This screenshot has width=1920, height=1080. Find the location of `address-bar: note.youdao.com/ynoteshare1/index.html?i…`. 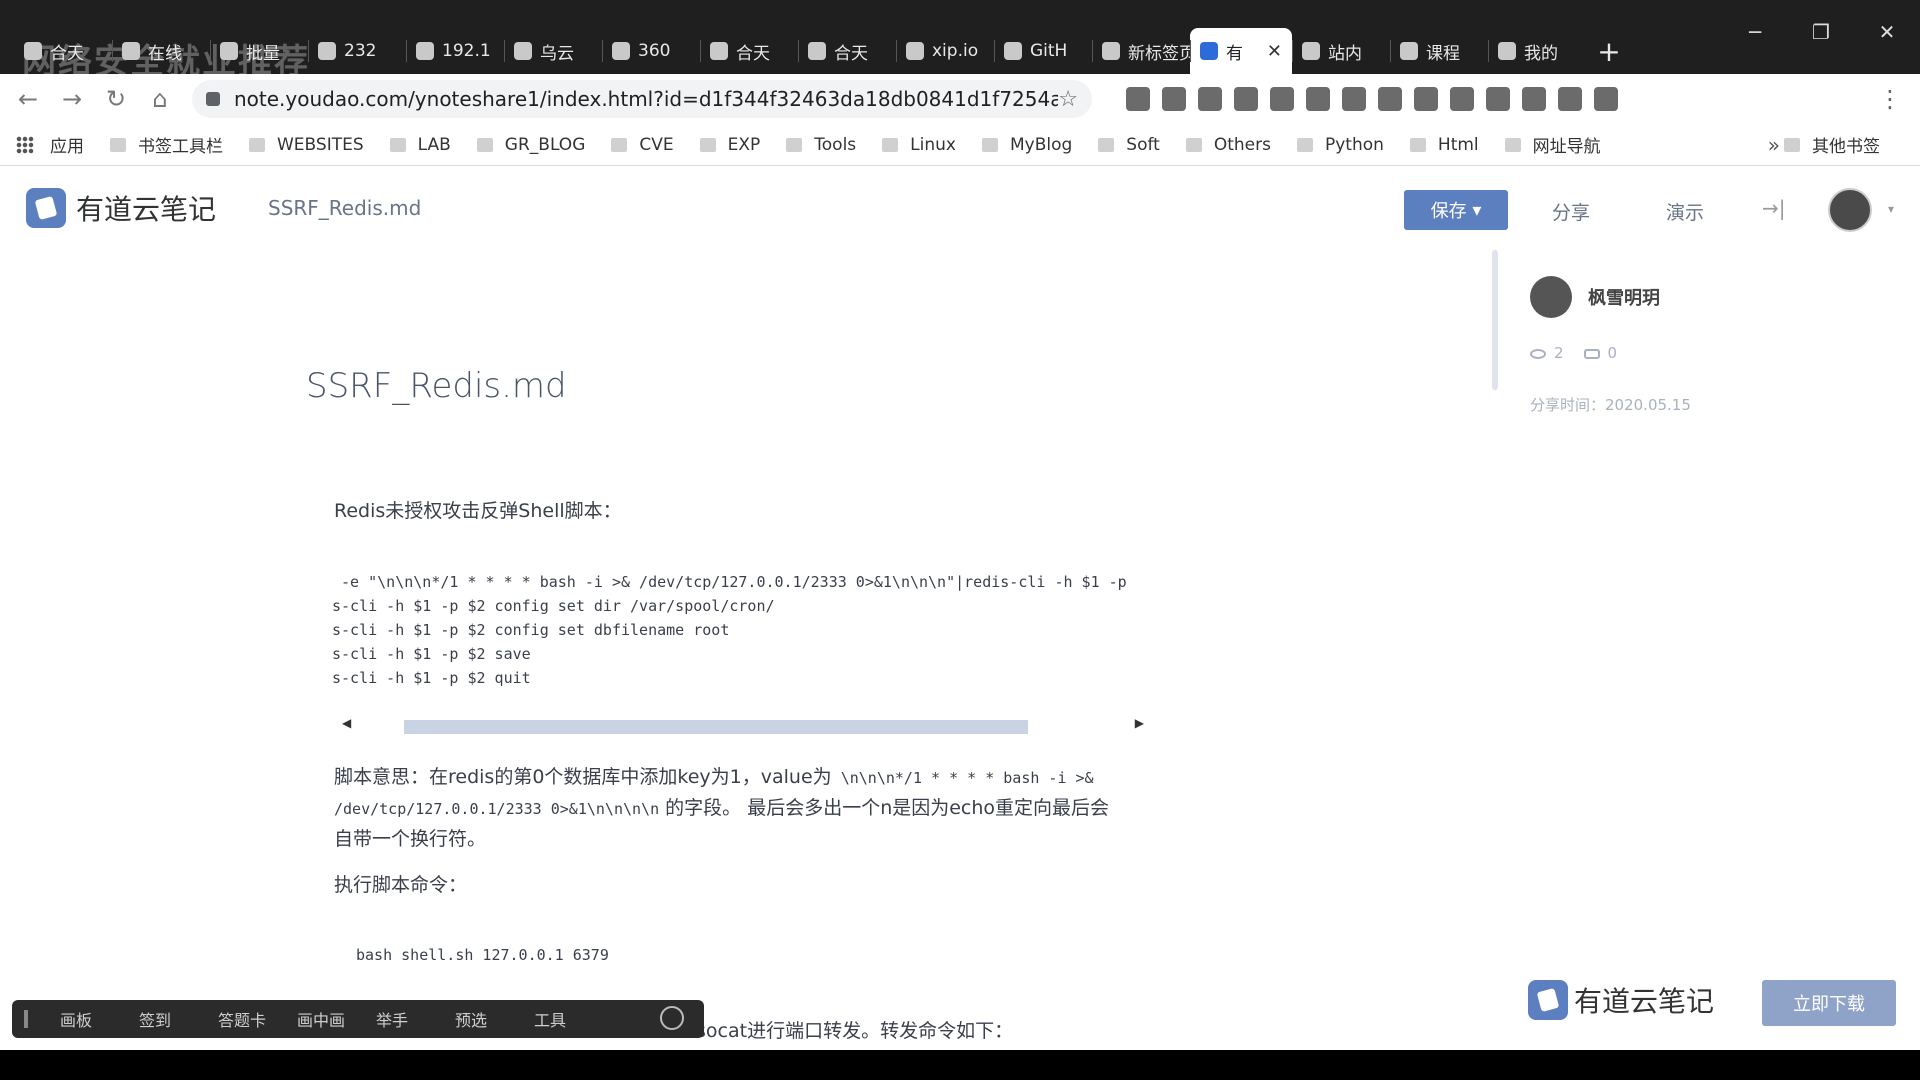

address-bar: note.youdao.com/ynoteshare1/index.html?i… is located at coordinates (642, 99).